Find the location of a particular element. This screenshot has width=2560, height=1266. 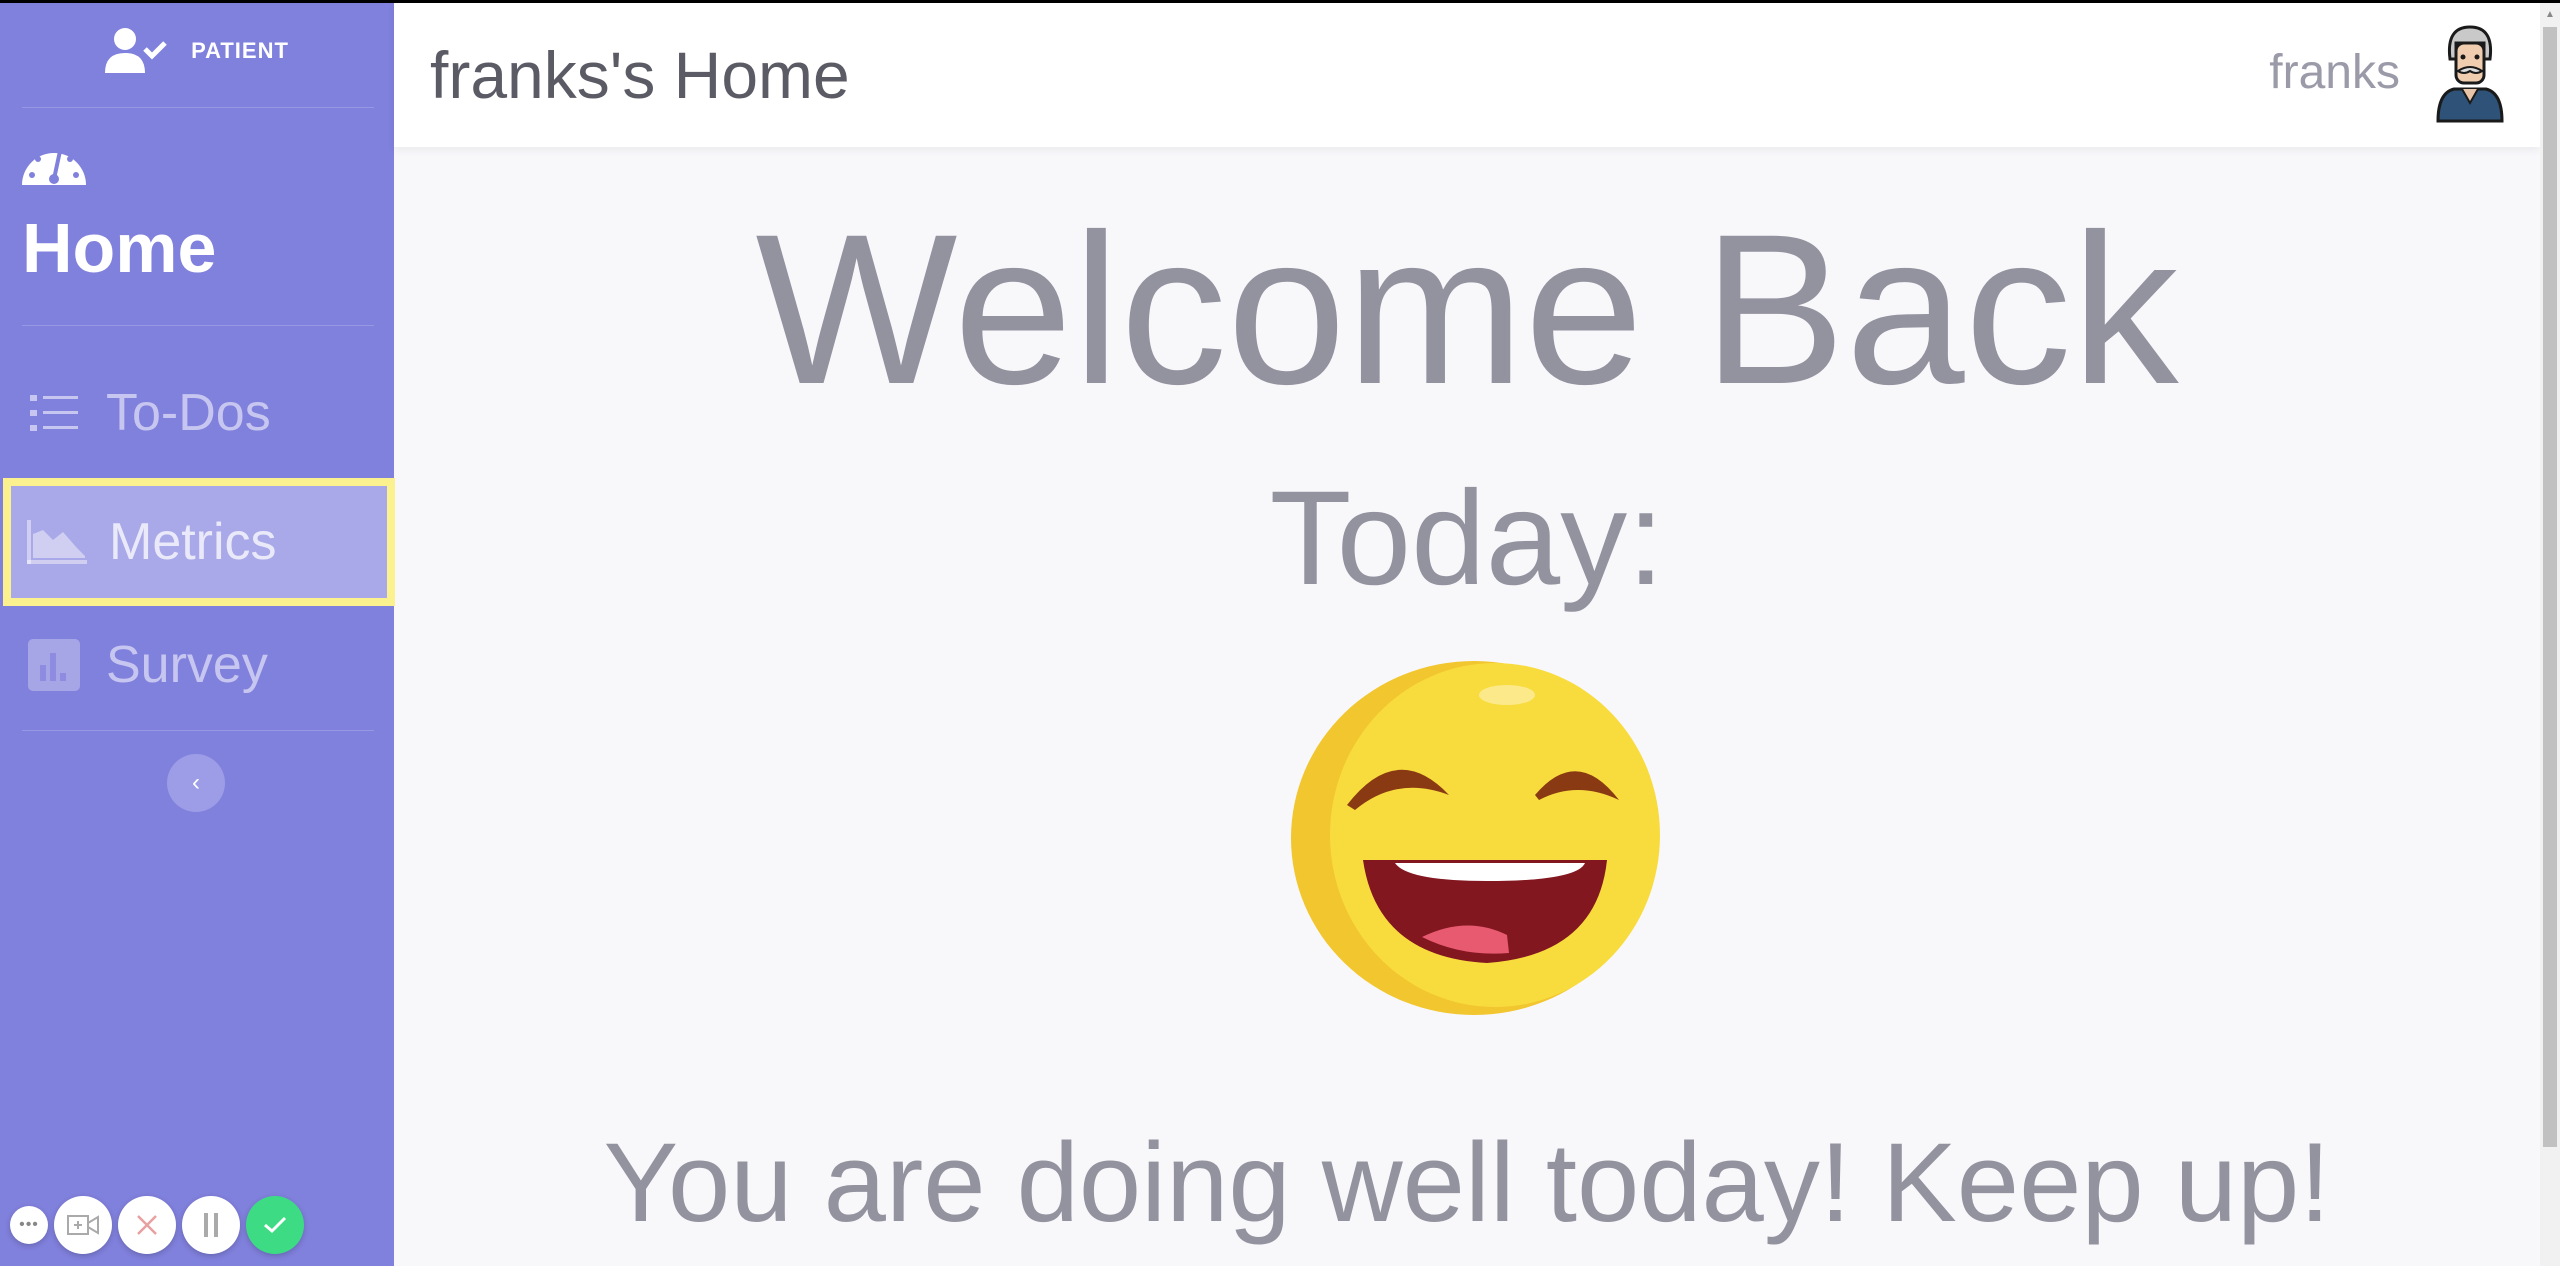

video-camera-icon is located at coordinates (83, 1225).